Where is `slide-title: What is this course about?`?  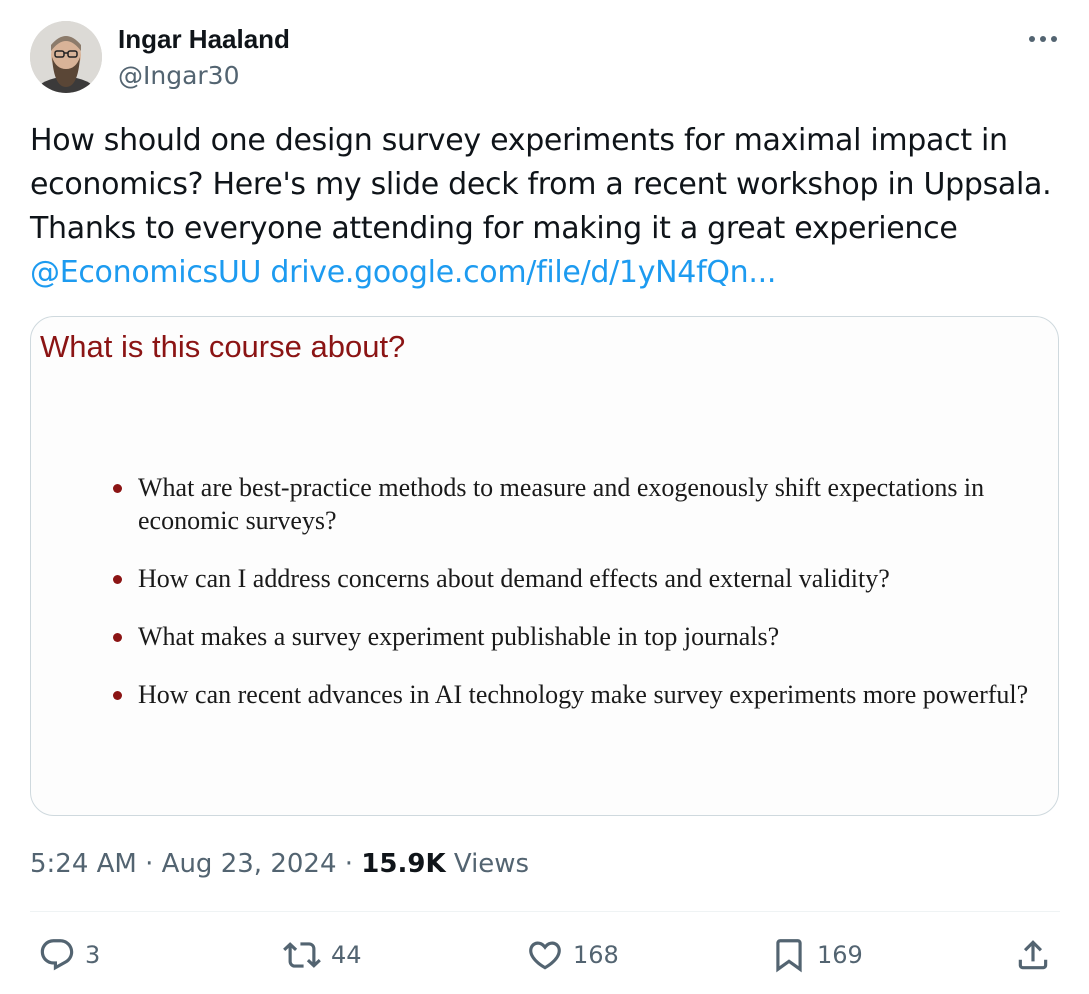 slide-title: What is this course about? is located at coordinates (223, 346).